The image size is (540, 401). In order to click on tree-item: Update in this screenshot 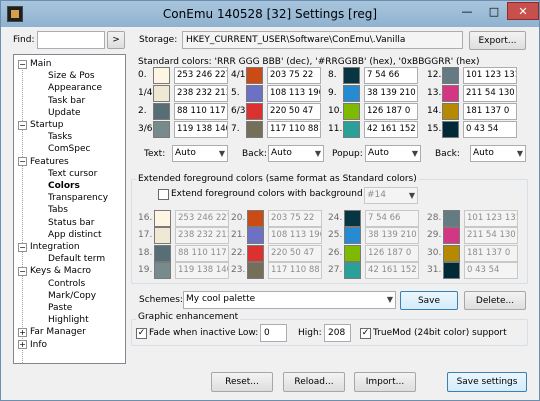, I will do `click(64, 113)`.